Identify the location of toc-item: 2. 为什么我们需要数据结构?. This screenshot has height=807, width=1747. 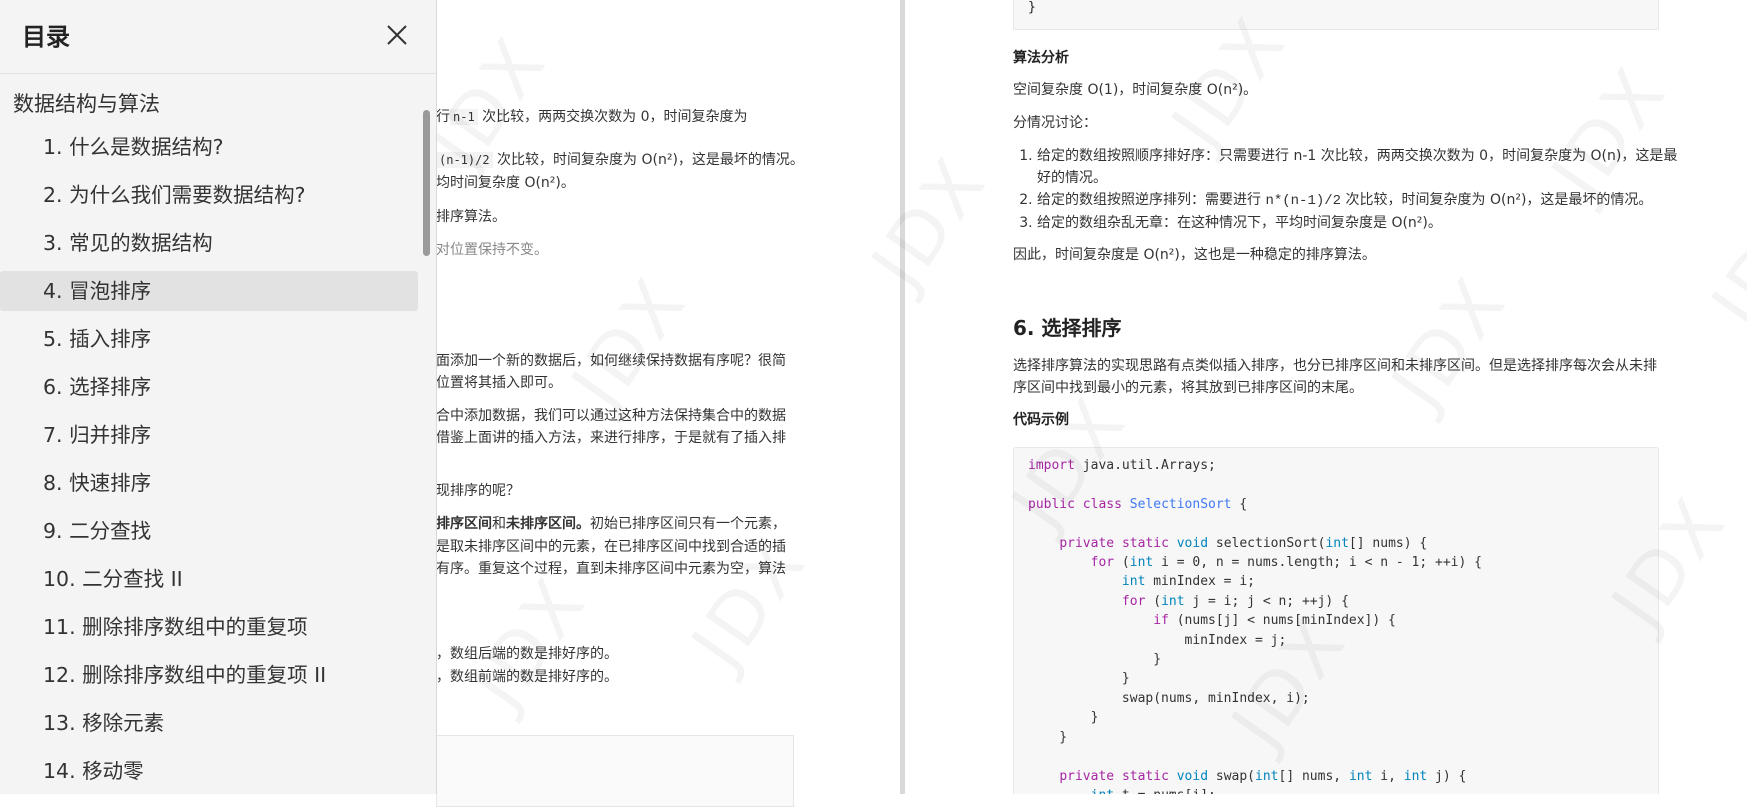
(209, 195).